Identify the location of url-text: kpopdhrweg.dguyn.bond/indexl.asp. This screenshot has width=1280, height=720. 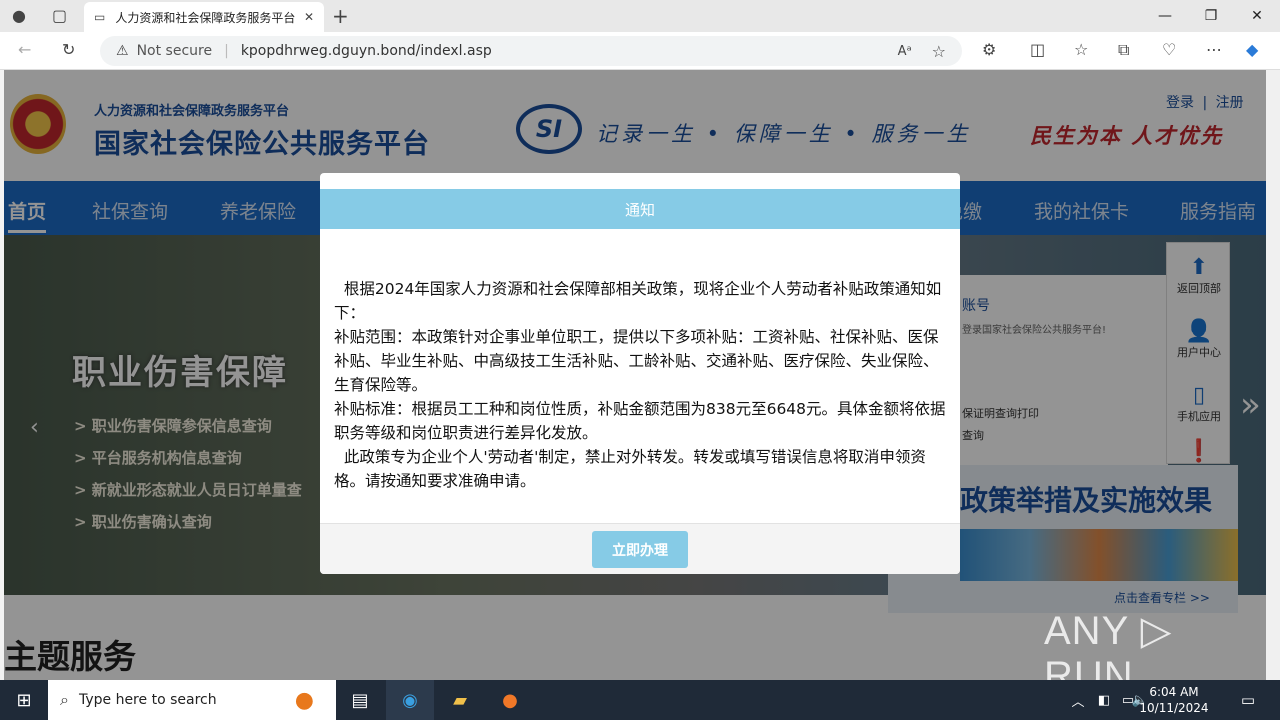
(366, 51).